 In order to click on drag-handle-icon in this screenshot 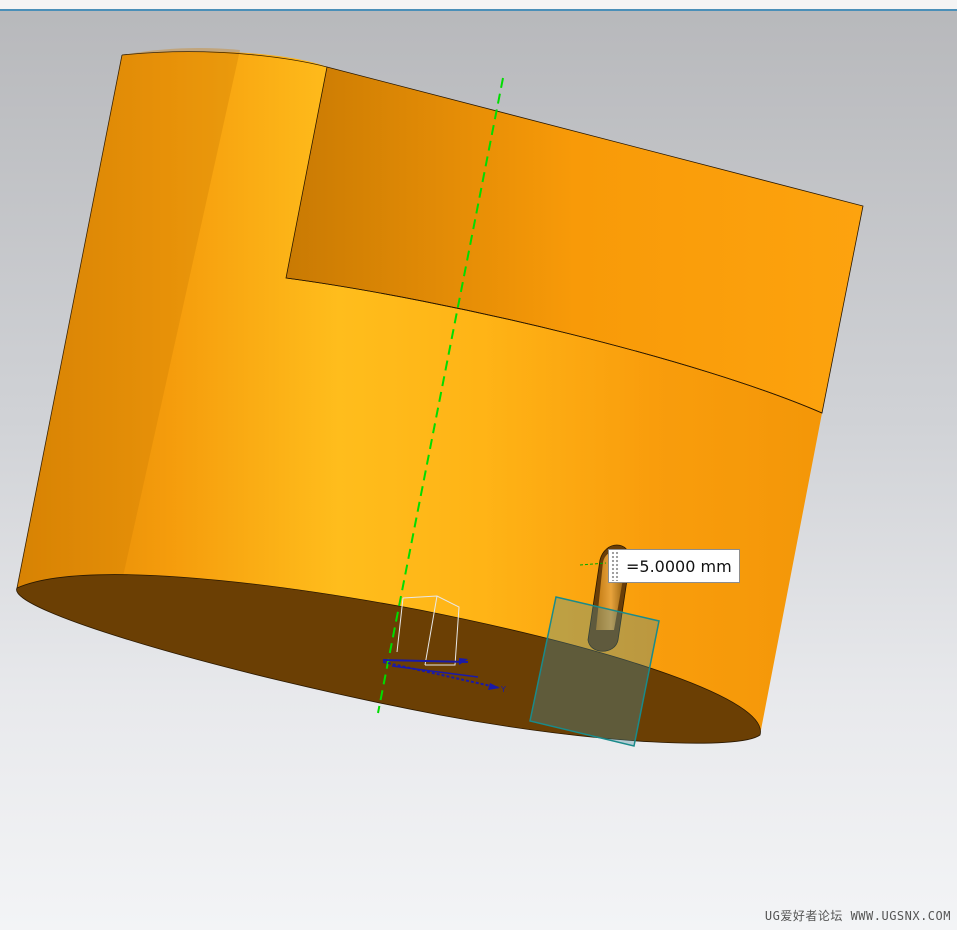, I will do `click(615, 566)`.